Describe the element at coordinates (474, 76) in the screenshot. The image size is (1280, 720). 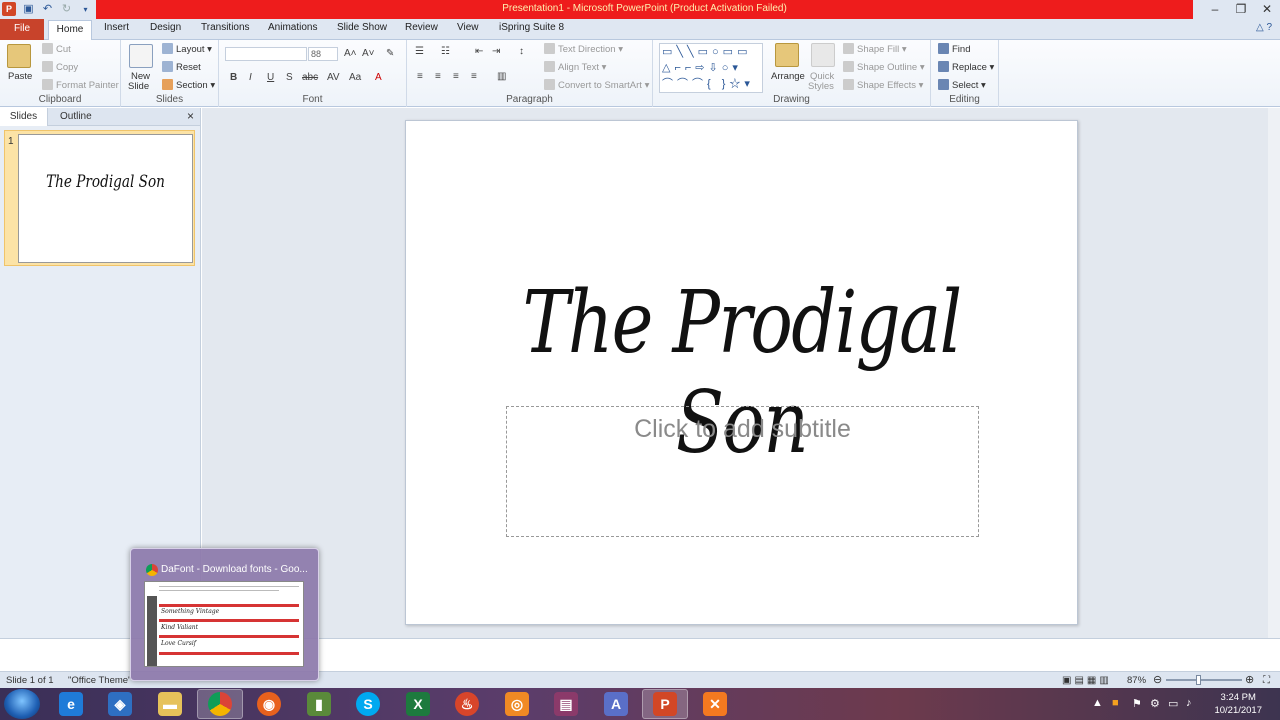
I see `justify-icon: ≡` at that location.